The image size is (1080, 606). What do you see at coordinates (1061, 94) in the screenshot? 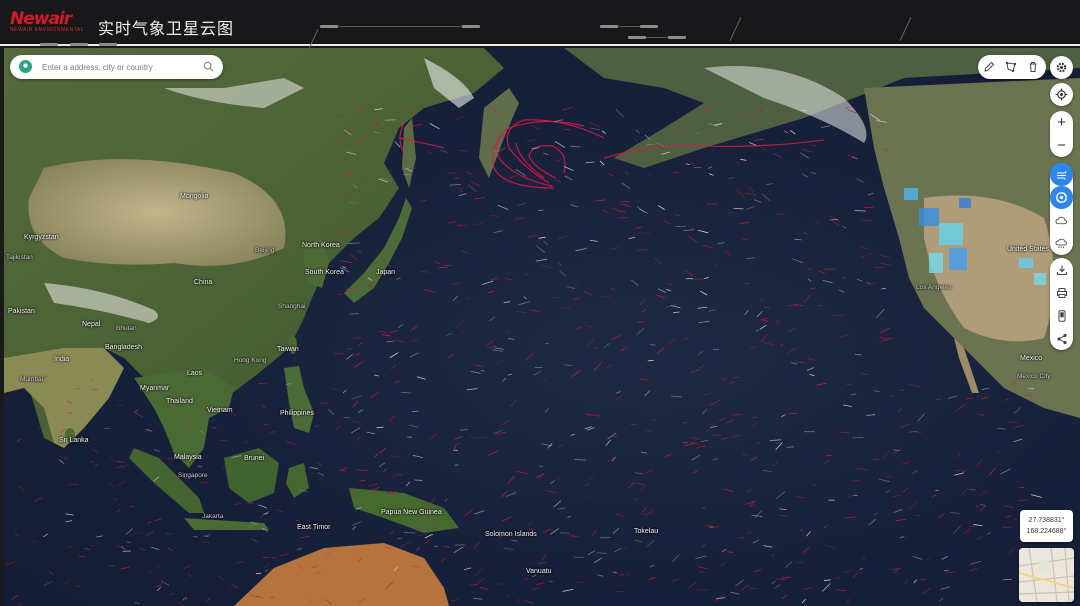
I see `locate-button` at bounding box center [1061, 94].